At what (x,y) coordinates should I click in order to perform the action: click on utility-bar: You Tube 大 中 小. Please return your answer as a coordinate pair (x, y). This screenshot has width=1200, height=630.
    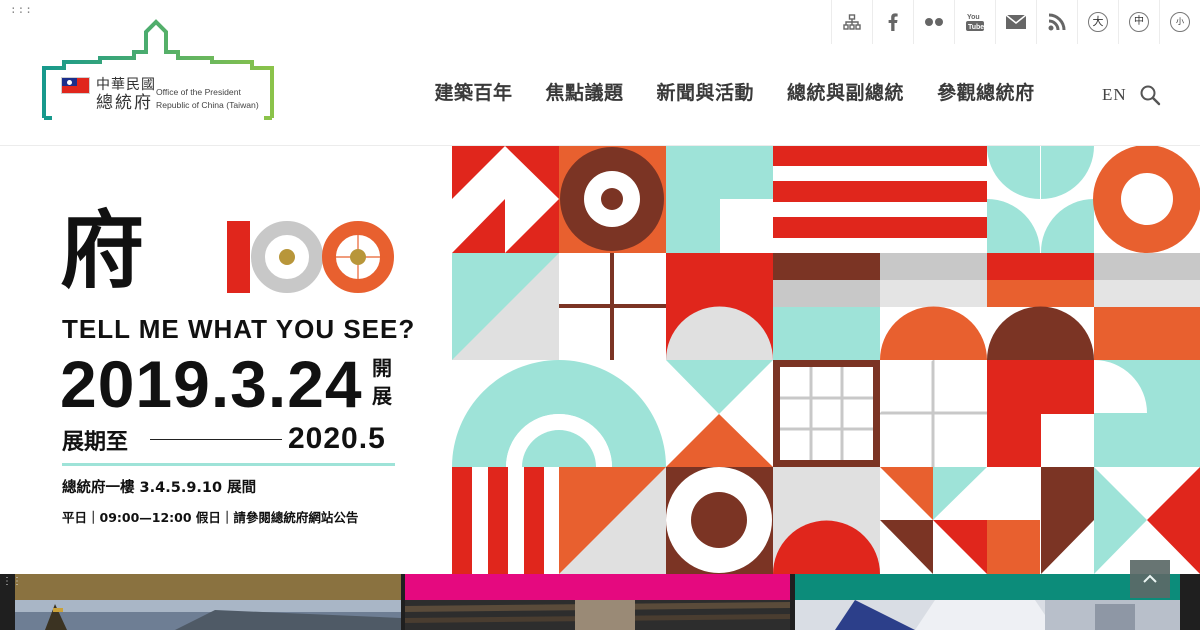
    Looking at the image, I should click on (1015, 22).